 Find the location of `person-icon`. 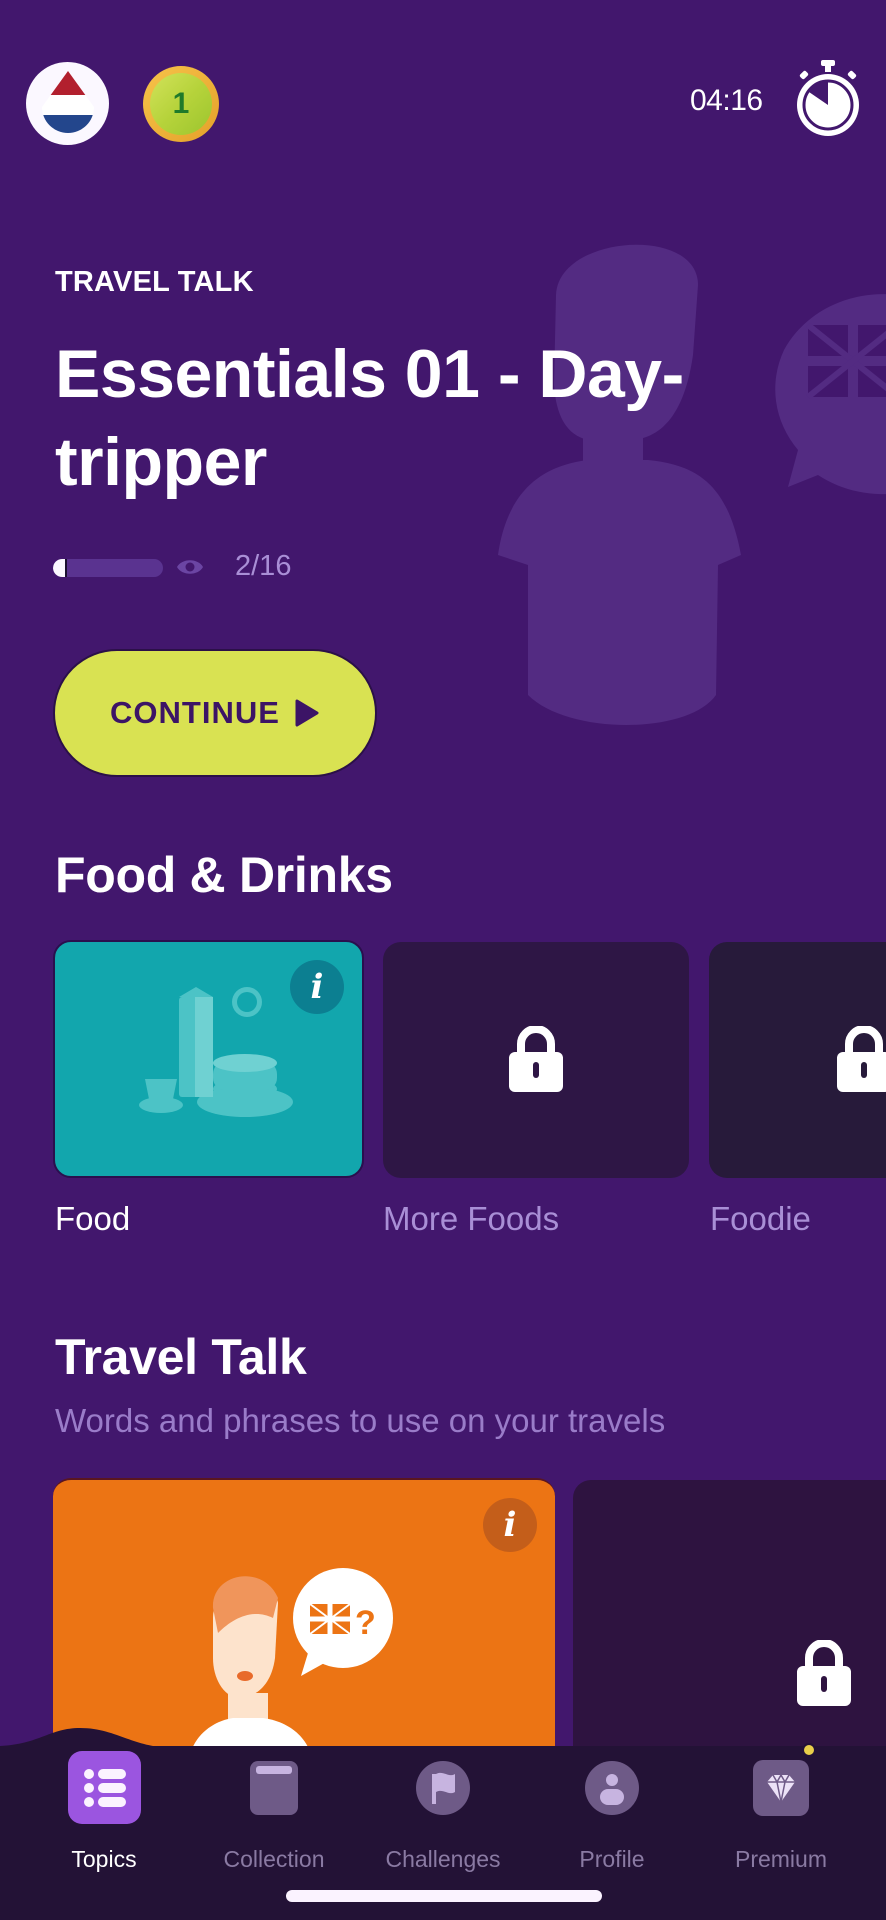

person-icon is located at coordinates (612, 1787).